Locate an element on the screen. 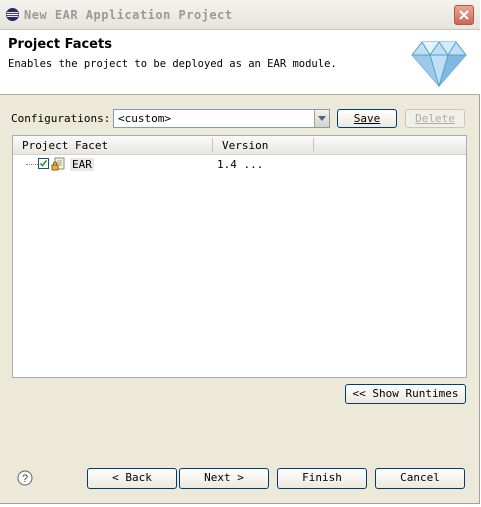 The width and height of the screenshot is (481, 507). lock-icon is located at coordinates (58, 164).